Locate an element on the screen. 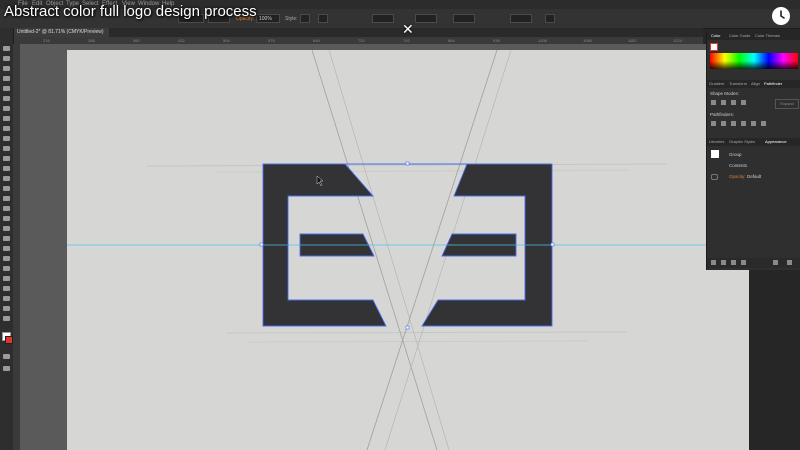 This screenshot has height=450, width=800. tab-align: Align is located at coordinates (755, 83).